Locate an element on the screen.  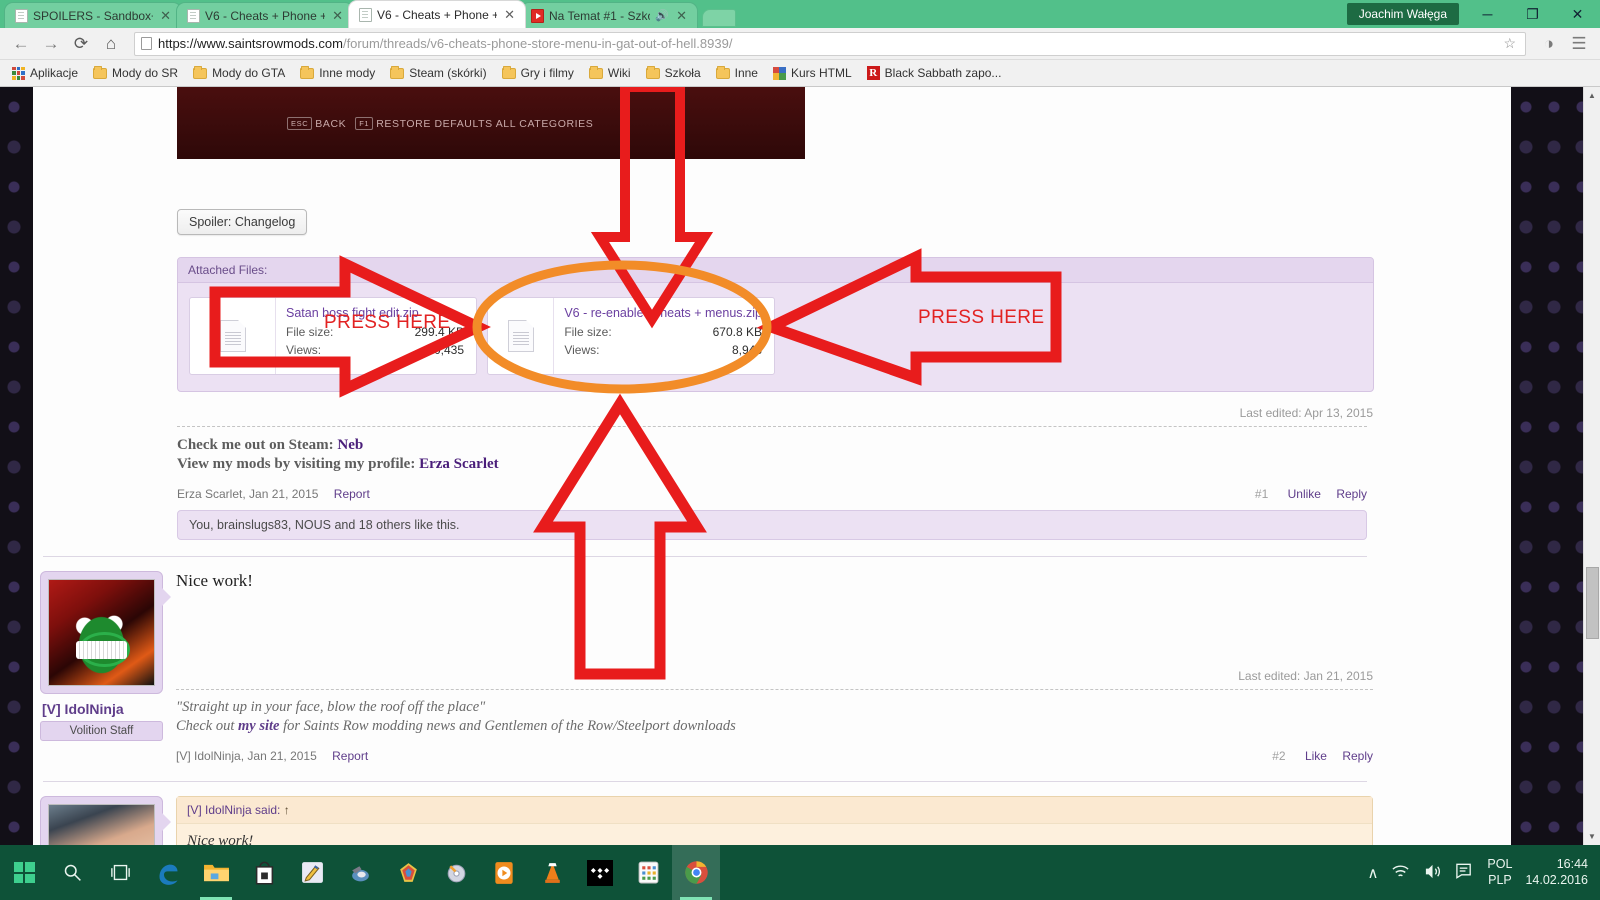
tab-2-active: V6 - Cheats + Phone + Stc ✕ is located at coordinates (437, 14).